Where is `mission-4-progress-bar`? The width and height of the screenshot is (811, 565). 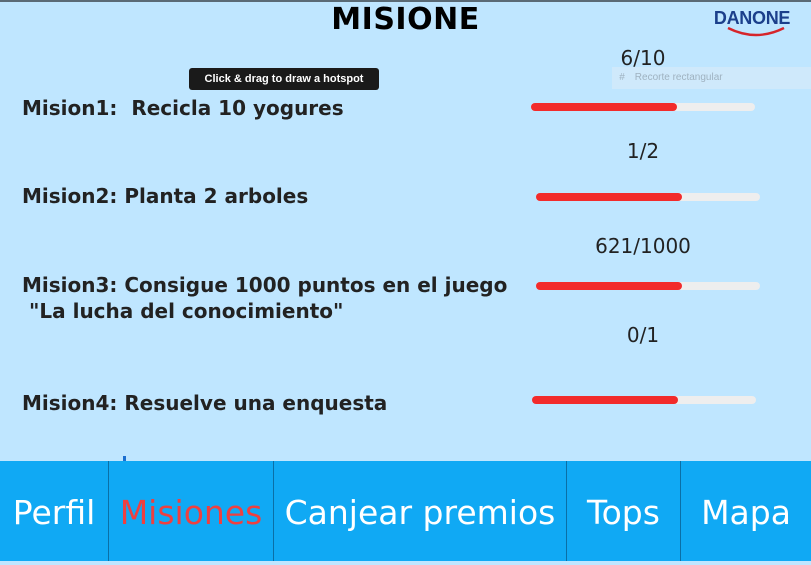
mission-4-progress-bar is located at coordinates (644, 400).